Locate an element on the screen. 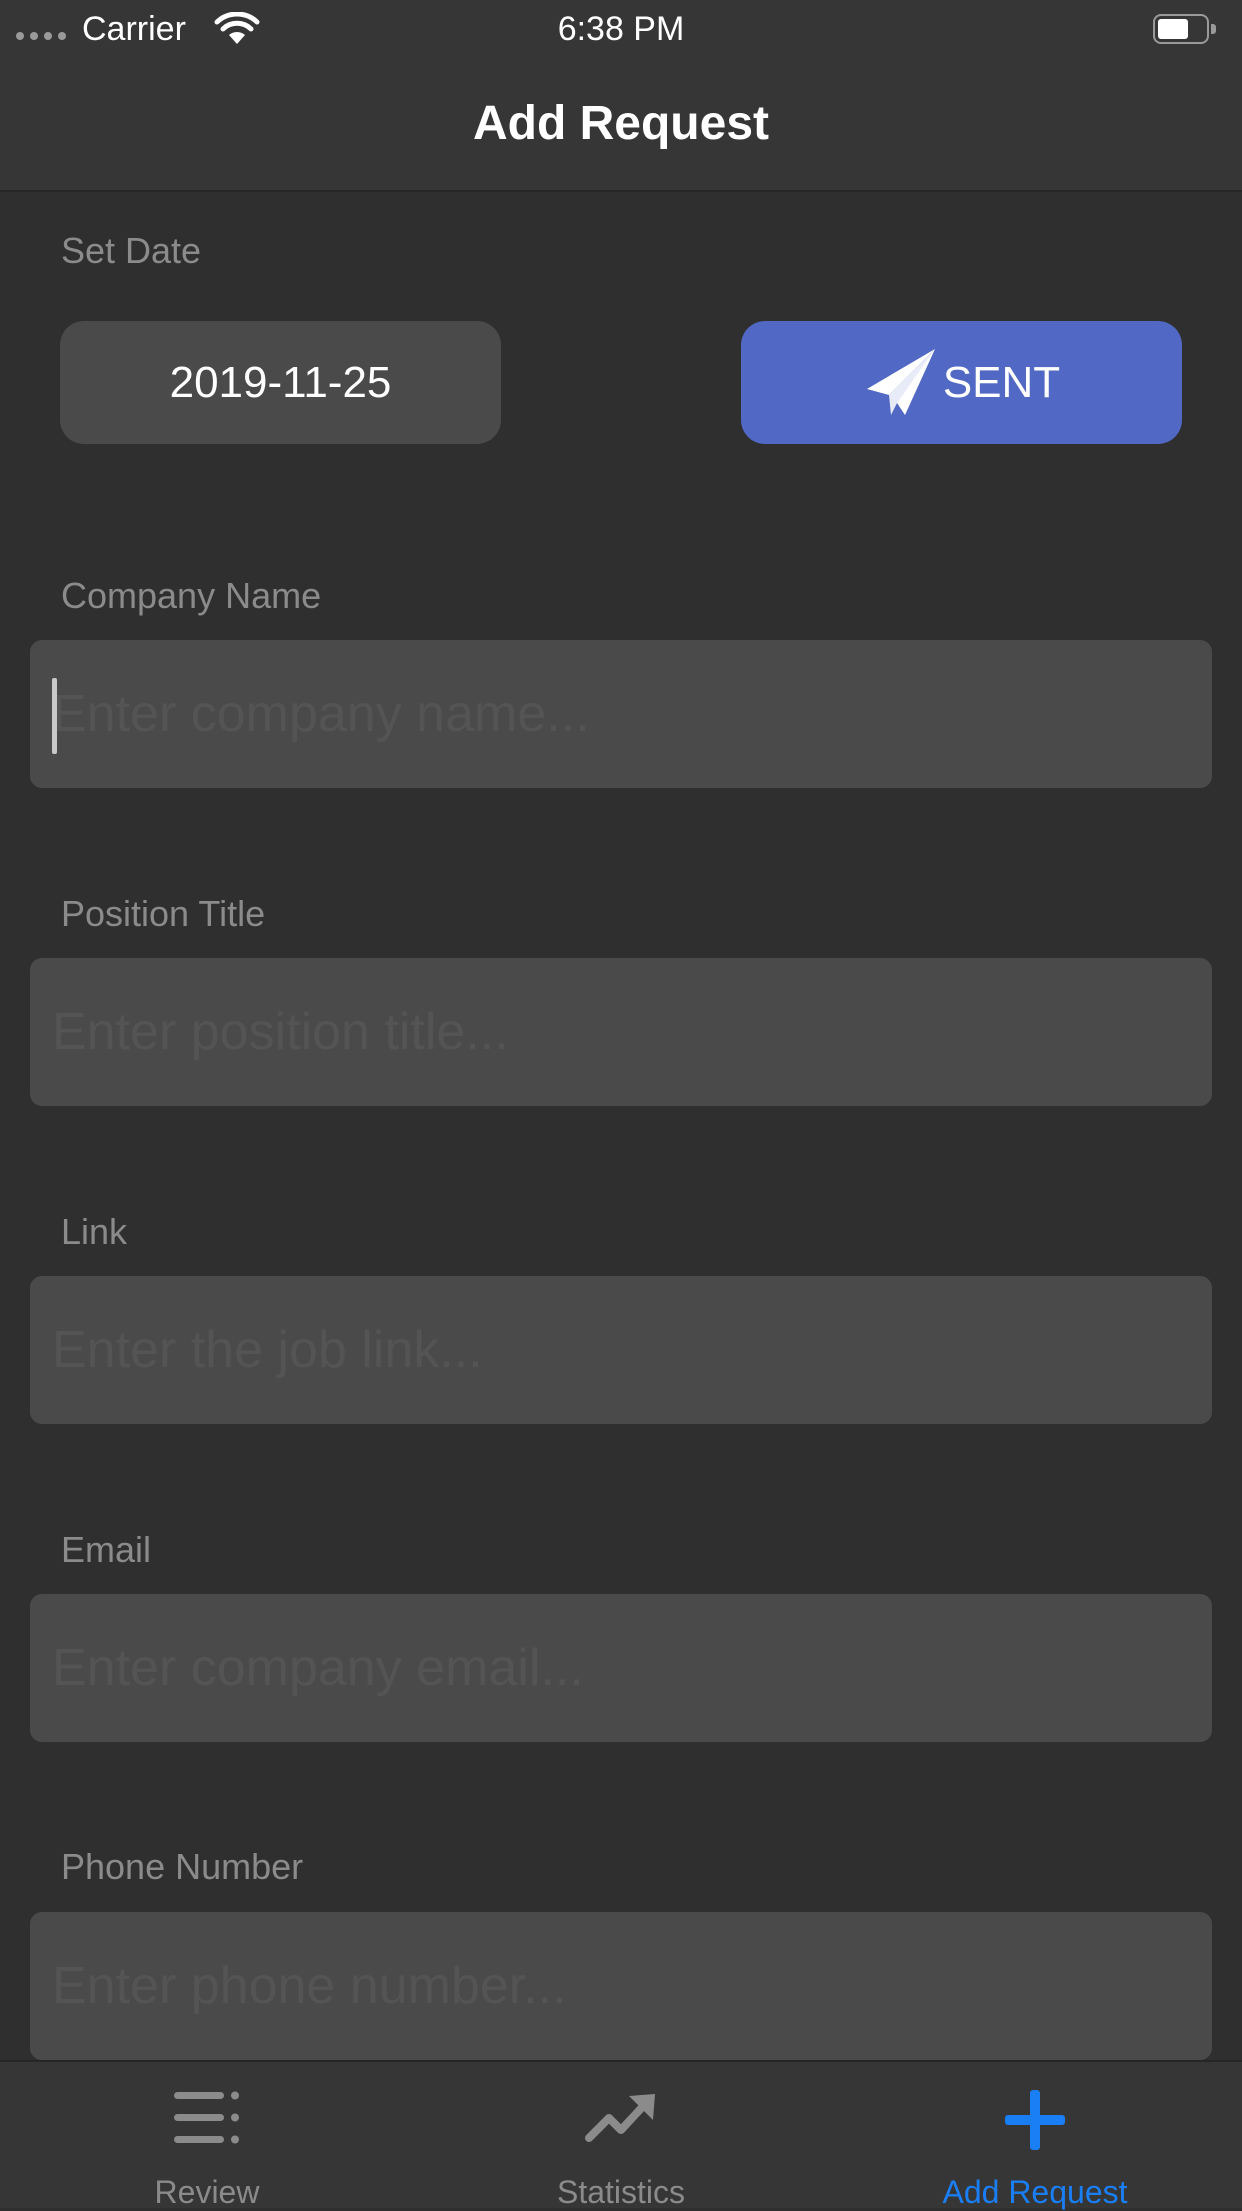  phone-number-label: Phone Number is located at coordinates (182, 1866).